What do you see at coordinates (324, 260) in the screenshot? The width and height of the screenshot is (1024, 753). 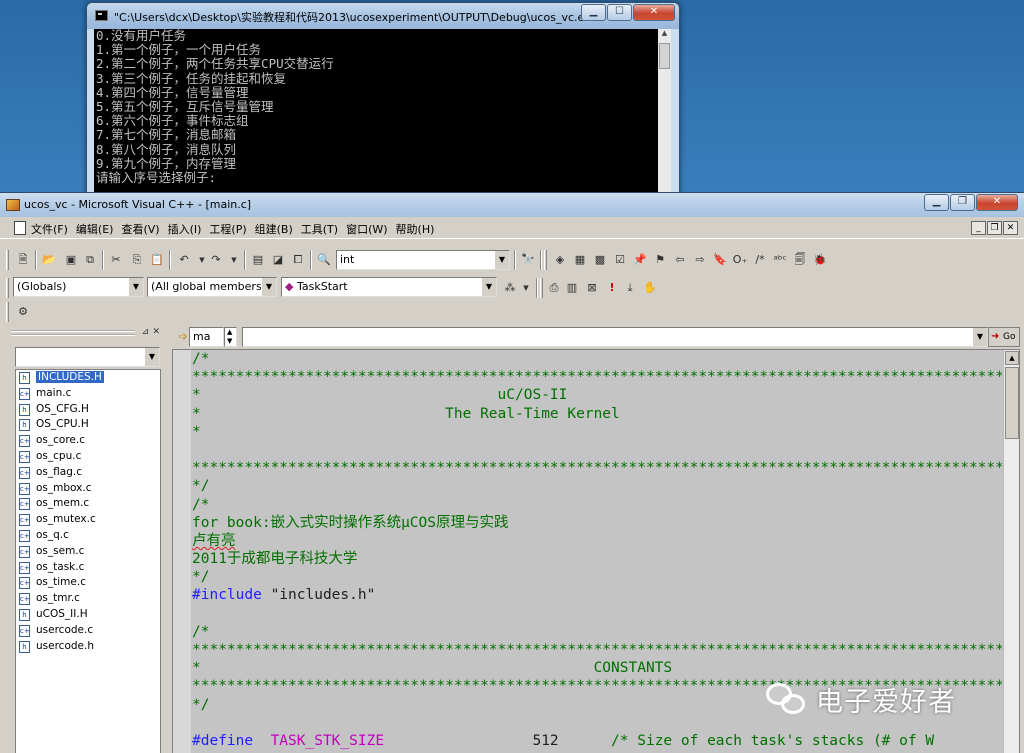 I see `find-in-files-icon: 🔍` at bounding box center [324, 260].